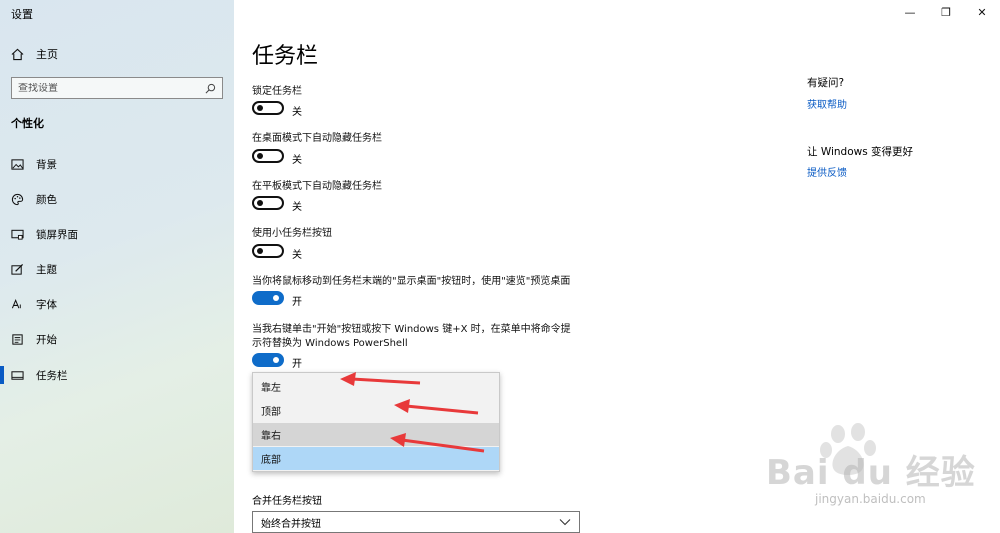  What do you see at coordinates (16, 303) in the screenshot?
I see `font-icon` at bounding box center [16, 303].